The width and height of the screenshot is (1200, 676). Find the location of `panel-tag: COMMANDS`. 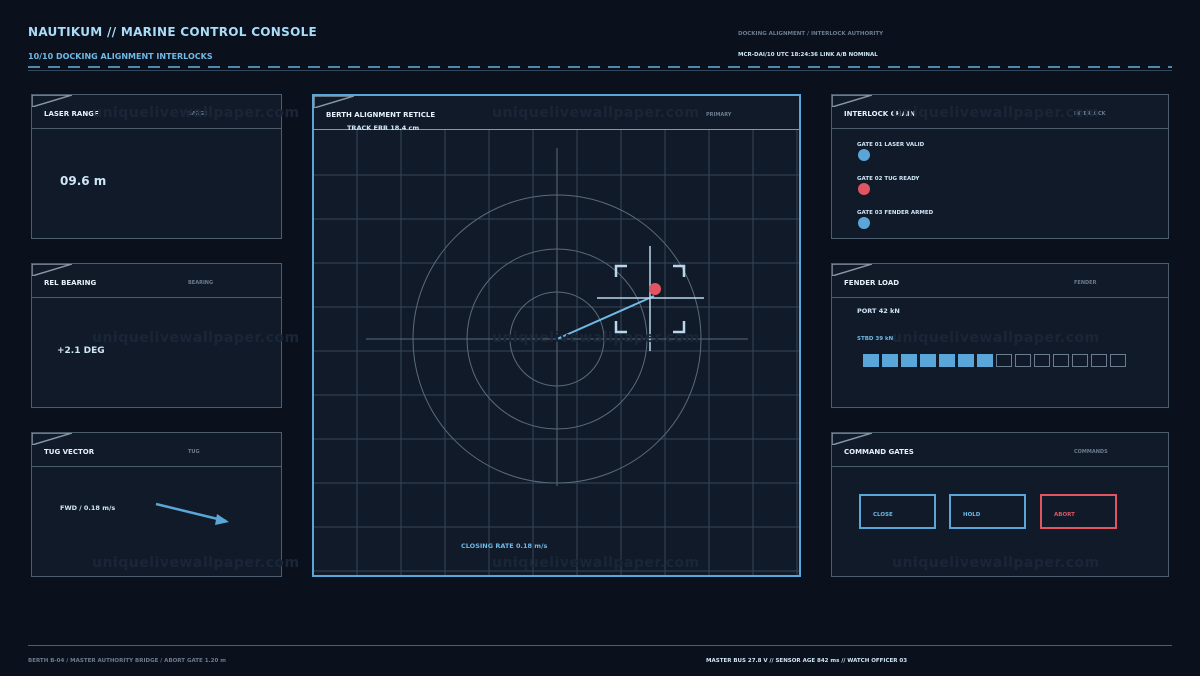

panel-tag: COMMANDS is located at coordinates (1091, 452).